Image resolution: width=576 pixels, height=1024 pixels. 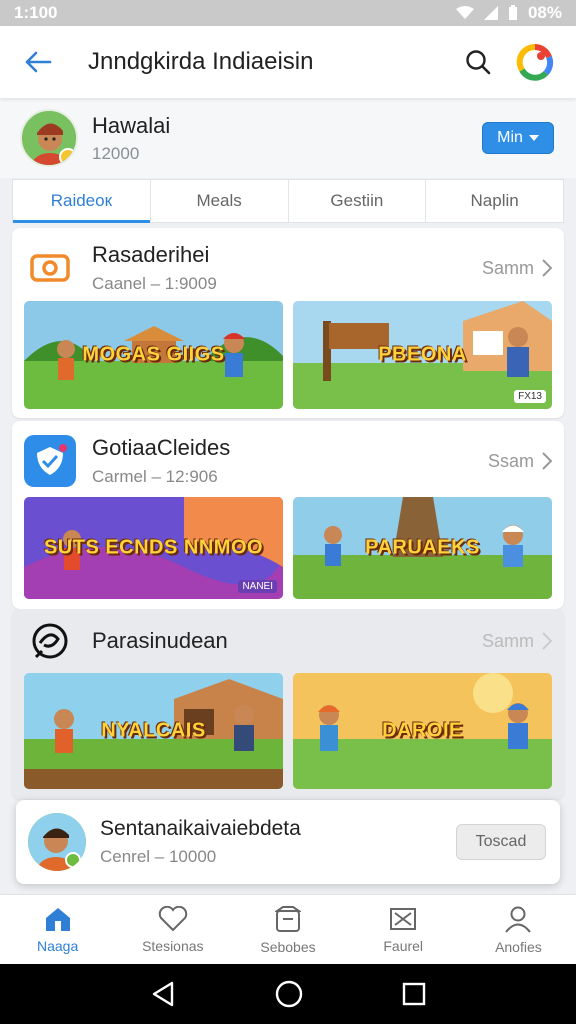 What do you see at coordinates (544, 12) in the screenshot?
I see `battery-level: 08%` at bounding box center [544, 12].